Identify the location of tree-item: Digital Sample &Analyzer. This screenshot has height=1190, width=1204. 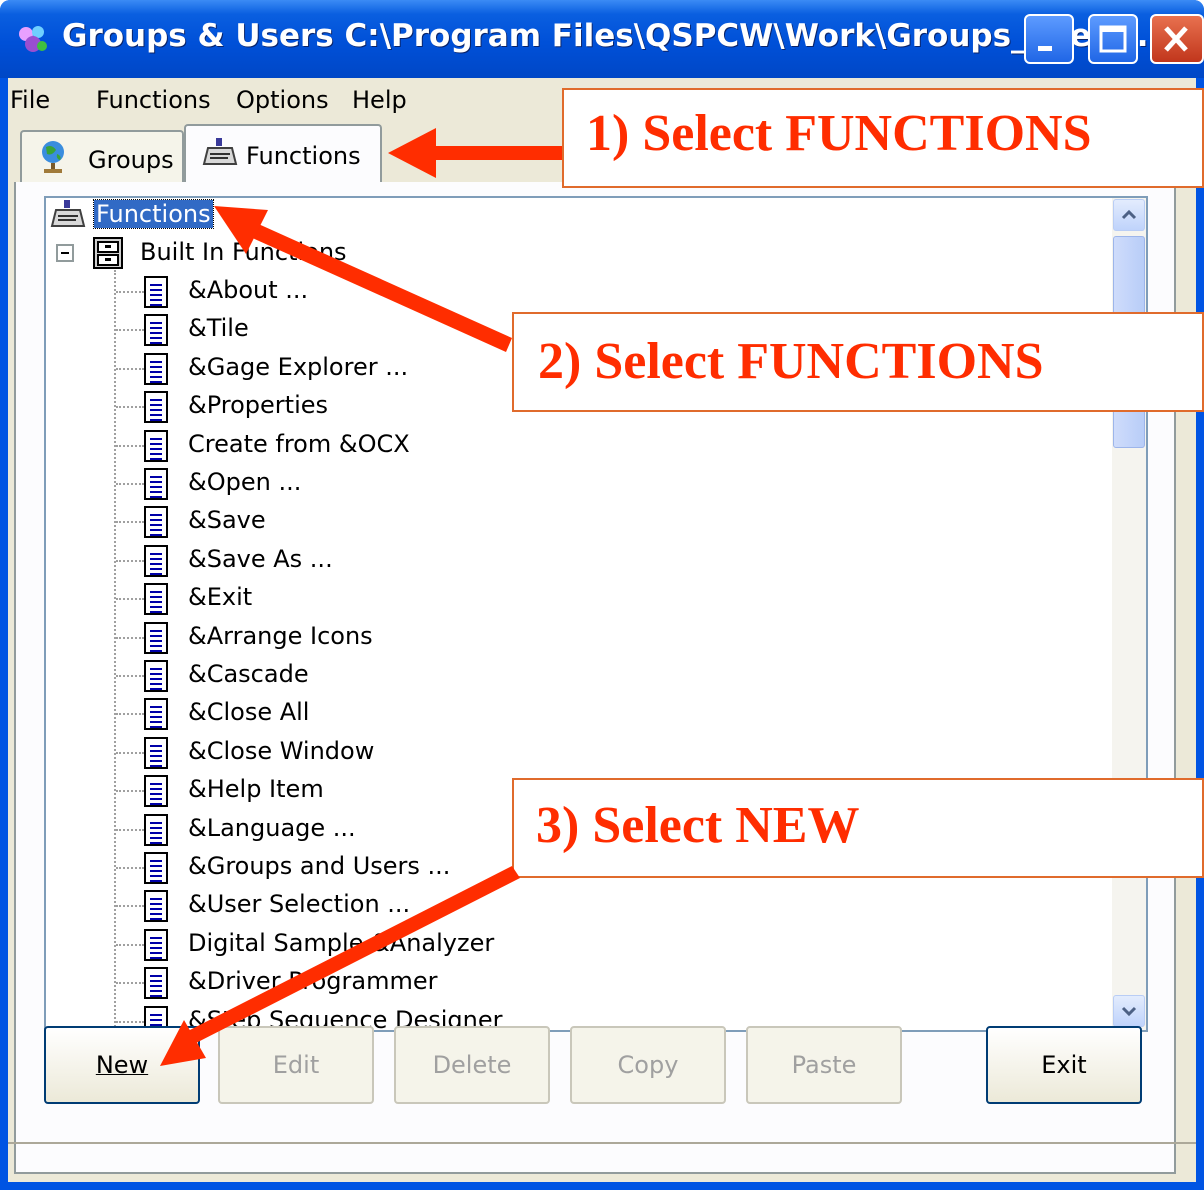
(496, 945).